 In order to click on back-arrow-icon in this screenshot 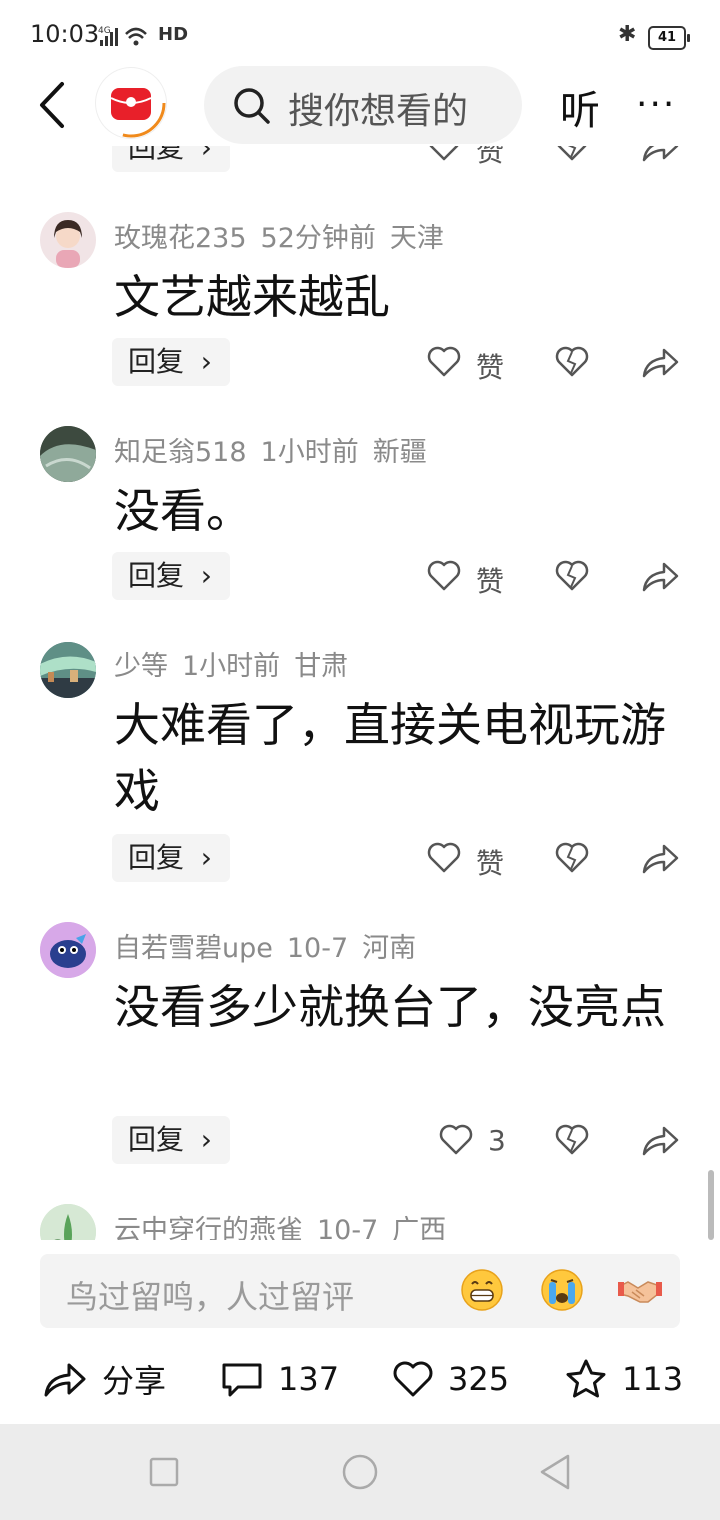, I will do `click(54, 105)`.